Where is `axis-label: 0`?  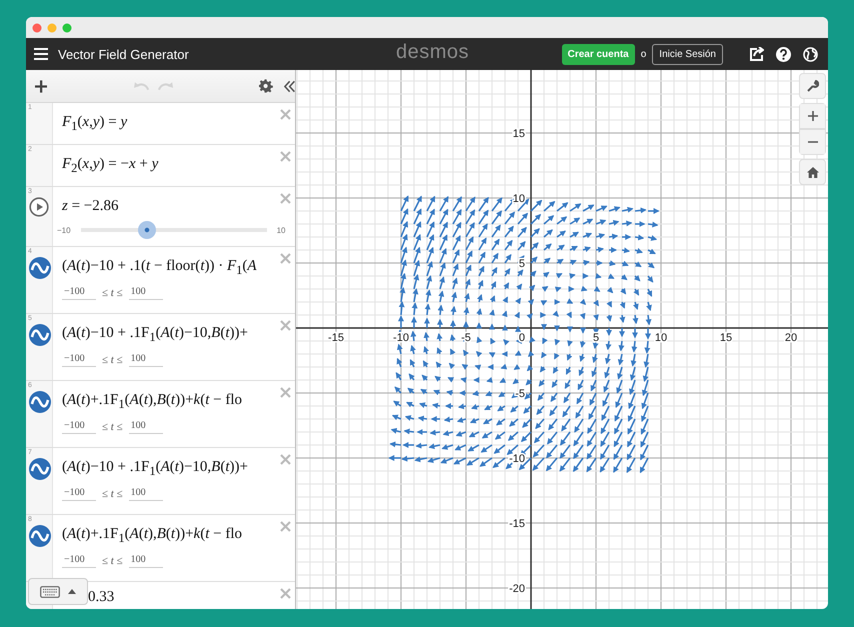
axis-label: 0 is located at coordinates (521, 338).